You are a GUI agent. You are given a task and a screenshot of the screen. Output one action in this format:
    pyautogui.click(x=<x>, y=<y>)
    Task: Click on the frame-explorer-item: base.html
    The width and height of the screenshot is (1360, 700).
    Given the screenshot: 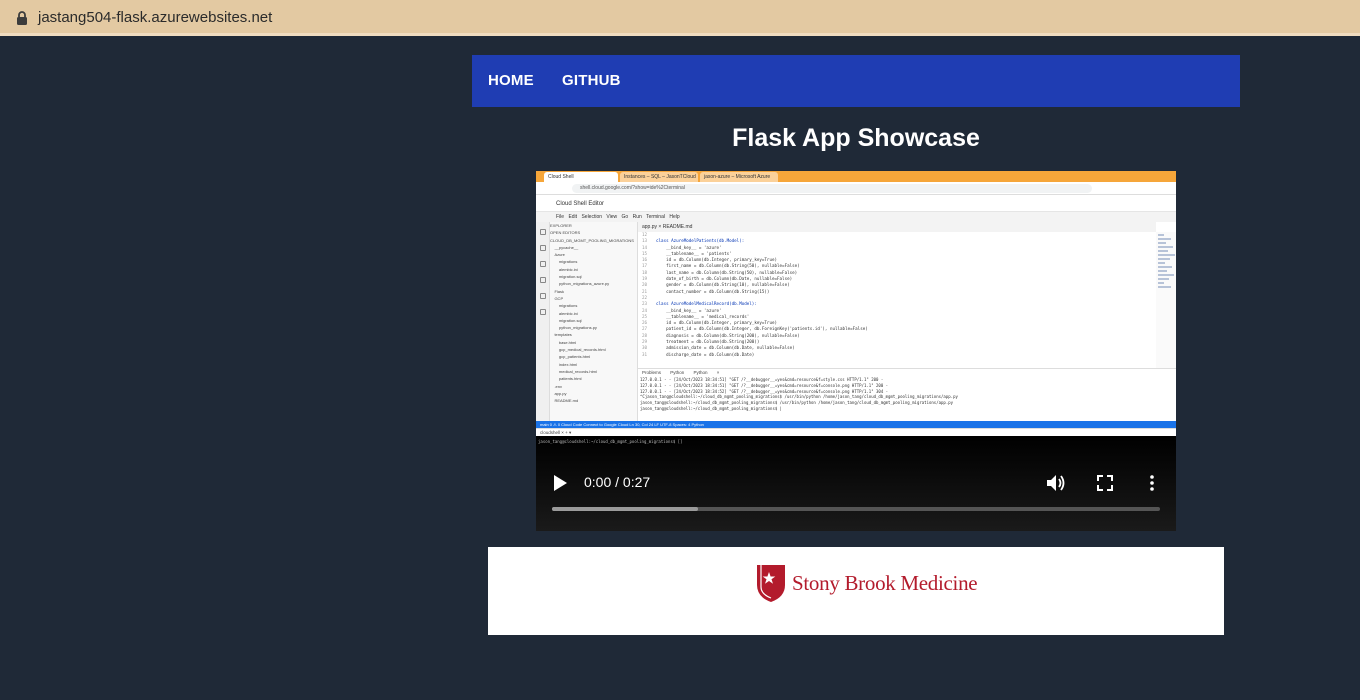 What is the action you would take?
    pyautogui.click(x=563, y=342)
    